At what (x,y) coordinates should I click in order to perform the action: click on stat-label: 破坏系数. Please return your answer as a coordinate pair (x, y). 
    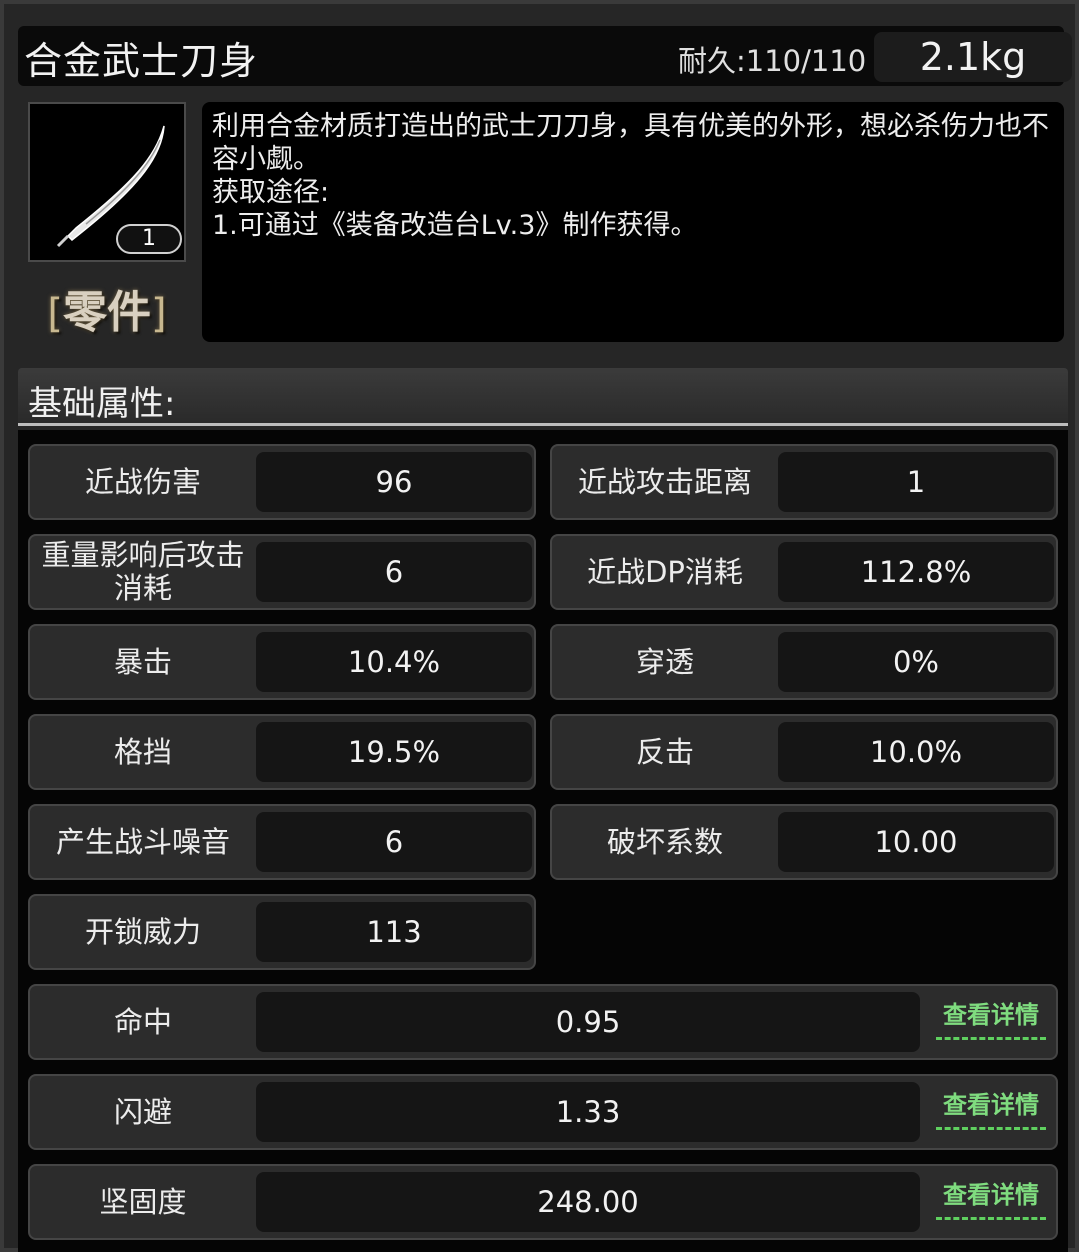
    Looking at the image, I should click on (664, 841).